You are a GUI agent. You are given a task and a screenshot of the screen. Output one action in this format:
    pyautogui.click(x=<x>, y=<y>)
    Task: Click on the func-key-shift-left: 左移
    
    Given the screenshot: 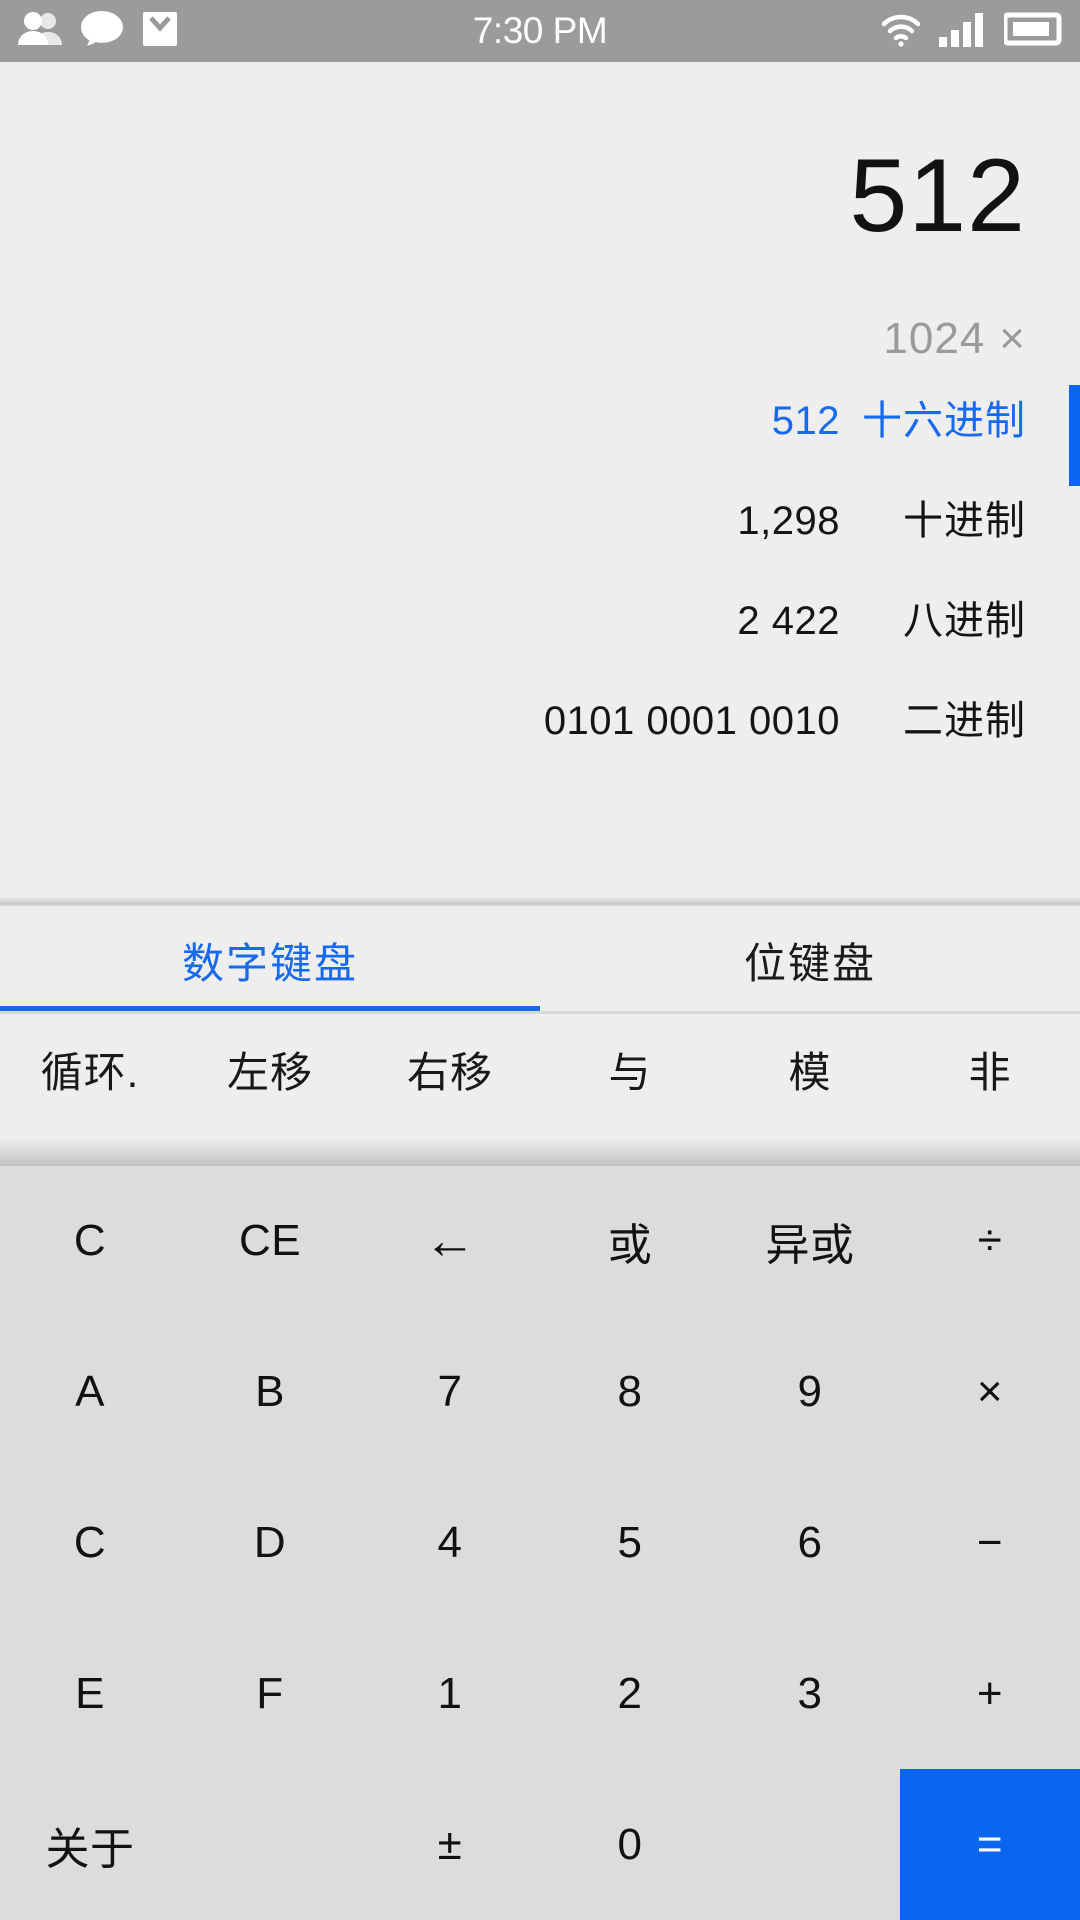 What is the action you would take?
    pyautogui.click(x=270, y=1069)
    